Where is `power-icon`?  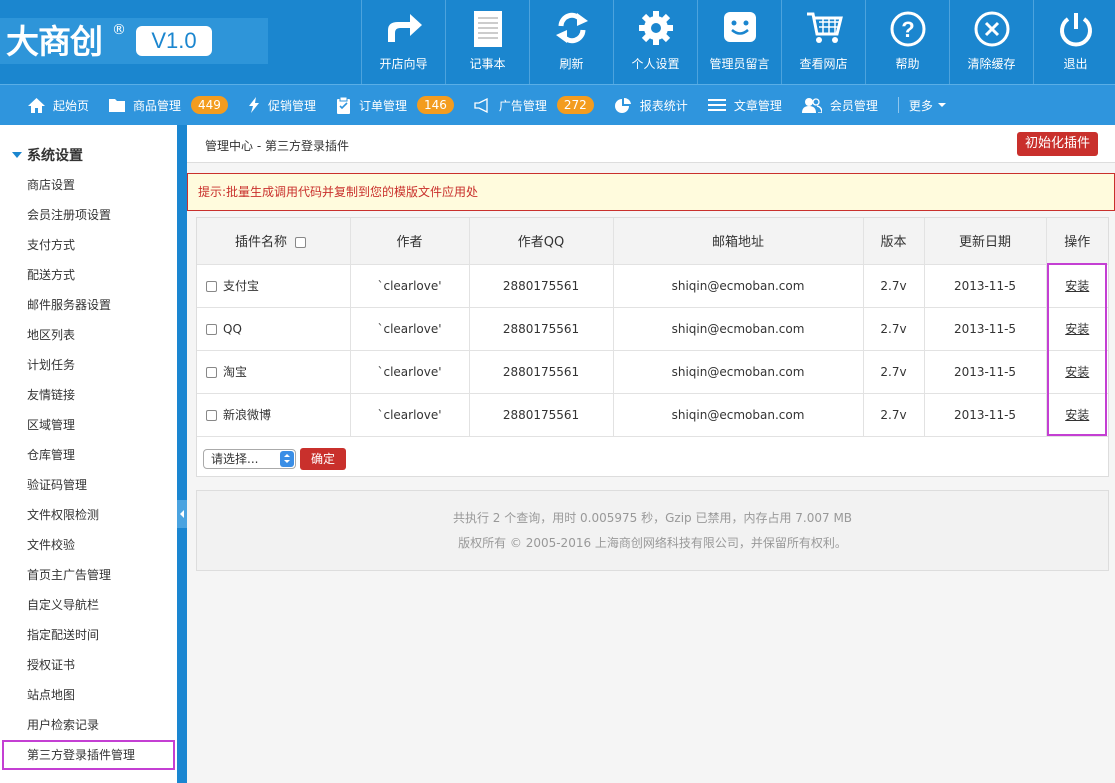 power-icon is located at coordinates (1075, 30).